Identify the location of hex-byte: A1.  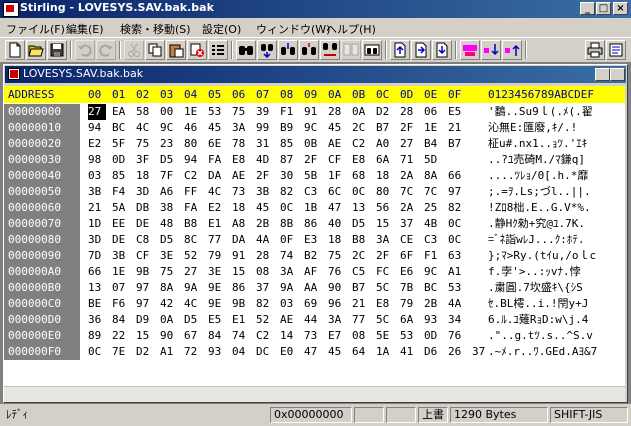
(169, 352).